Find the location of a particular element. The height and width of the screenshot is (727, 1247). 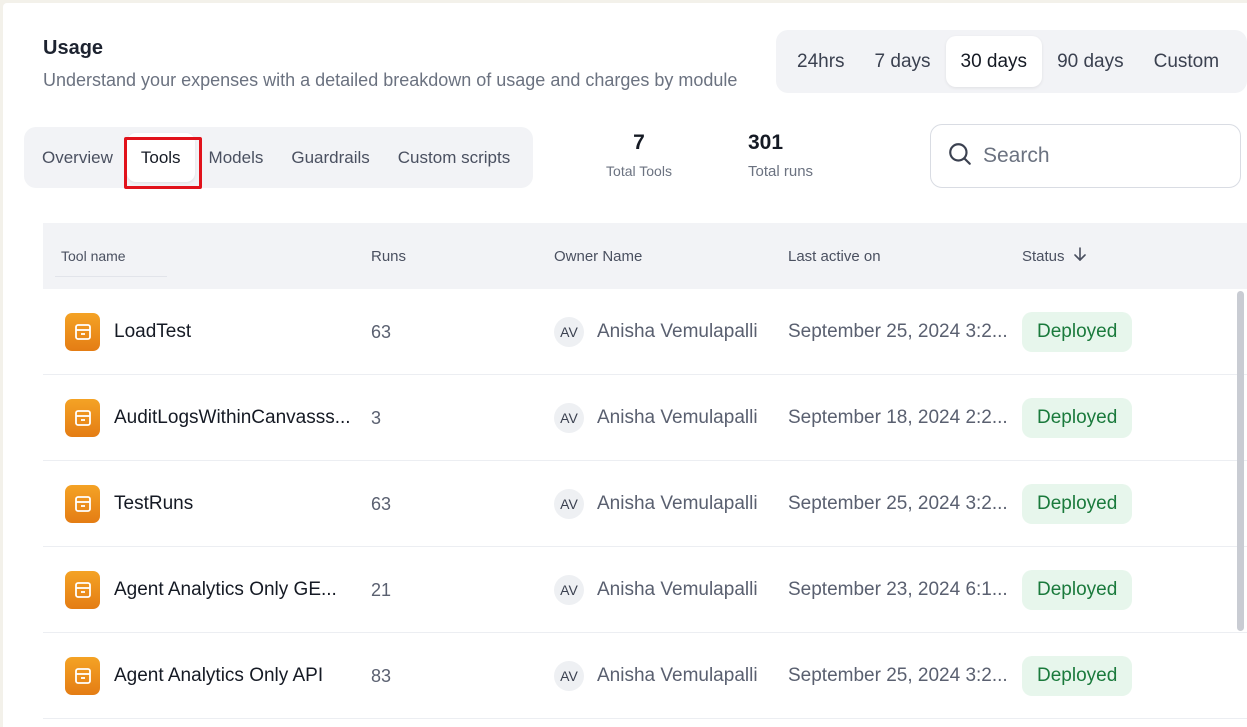

time-range-selector: 24hrs 7 days 30 days 90 days Custom is located at coordinates (1011, 61).